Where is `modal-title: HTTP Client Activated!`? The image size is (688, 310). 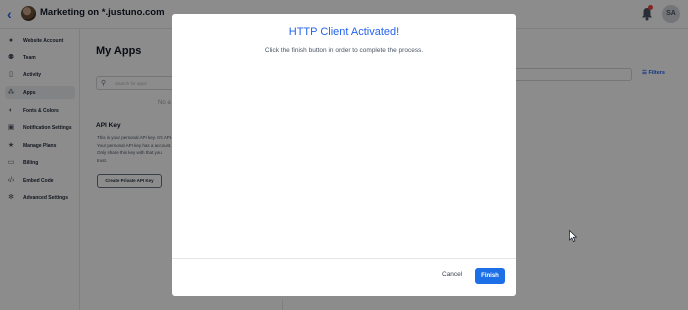
modal-title: HTTP Client Activated! is located at coordinates (344, 32).